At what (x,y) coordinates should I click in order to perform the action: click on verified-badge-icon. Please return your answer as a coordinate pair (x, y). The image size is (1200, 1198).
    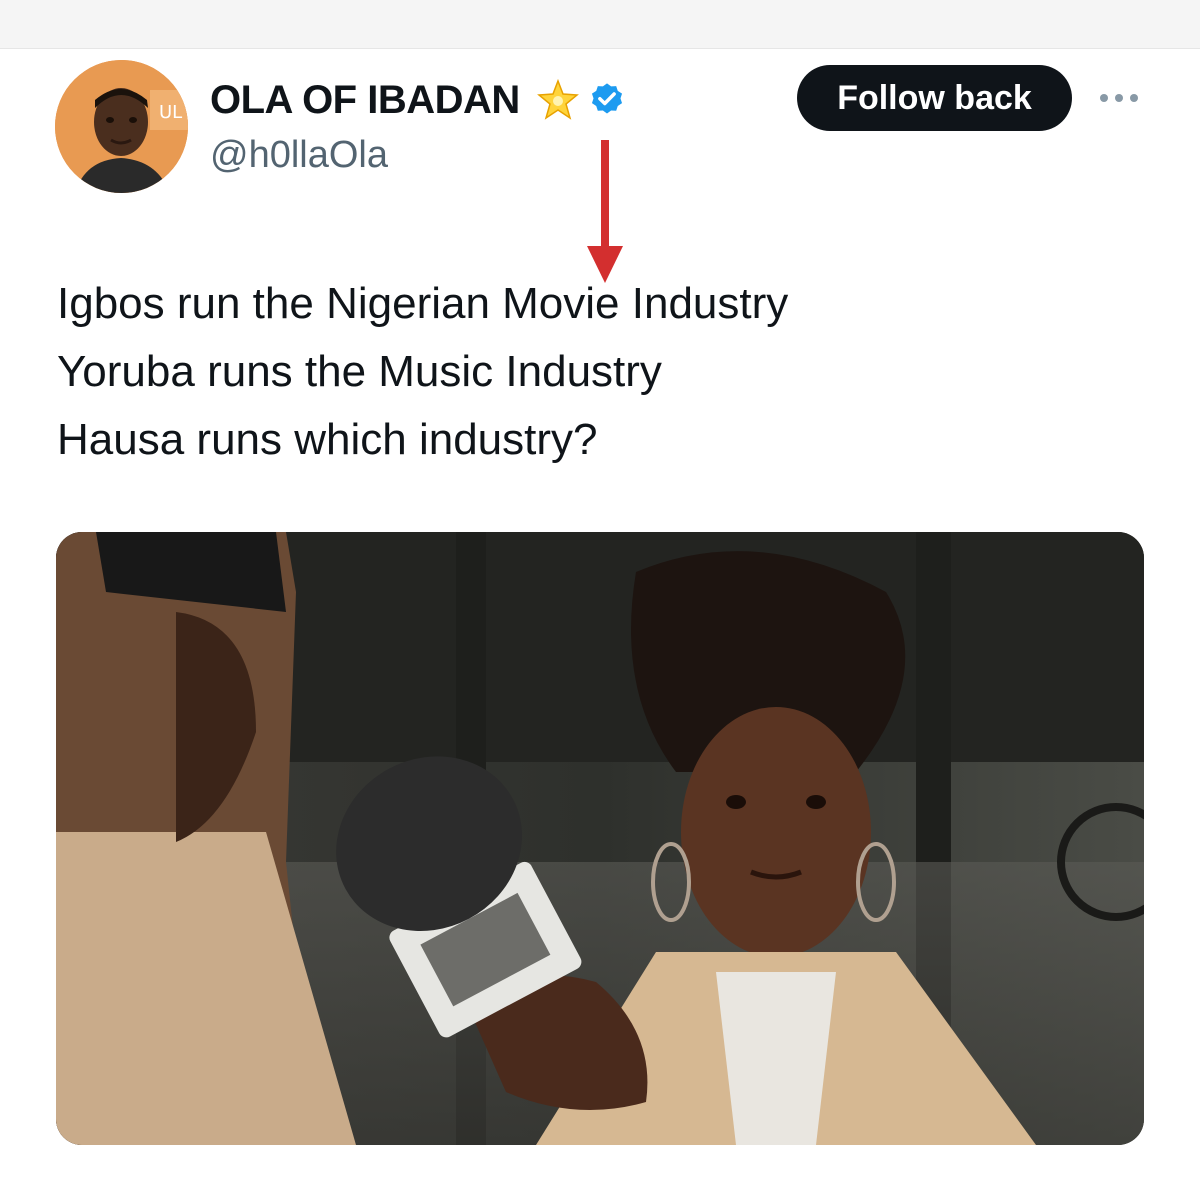
    Looking at the image, I should click on (607, 100).